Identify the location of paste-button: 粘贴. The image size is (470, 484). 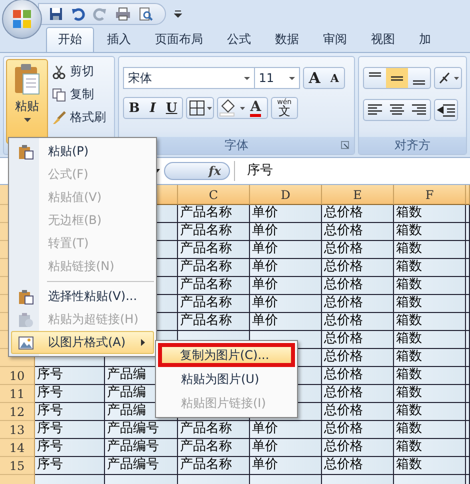
(27, 101).